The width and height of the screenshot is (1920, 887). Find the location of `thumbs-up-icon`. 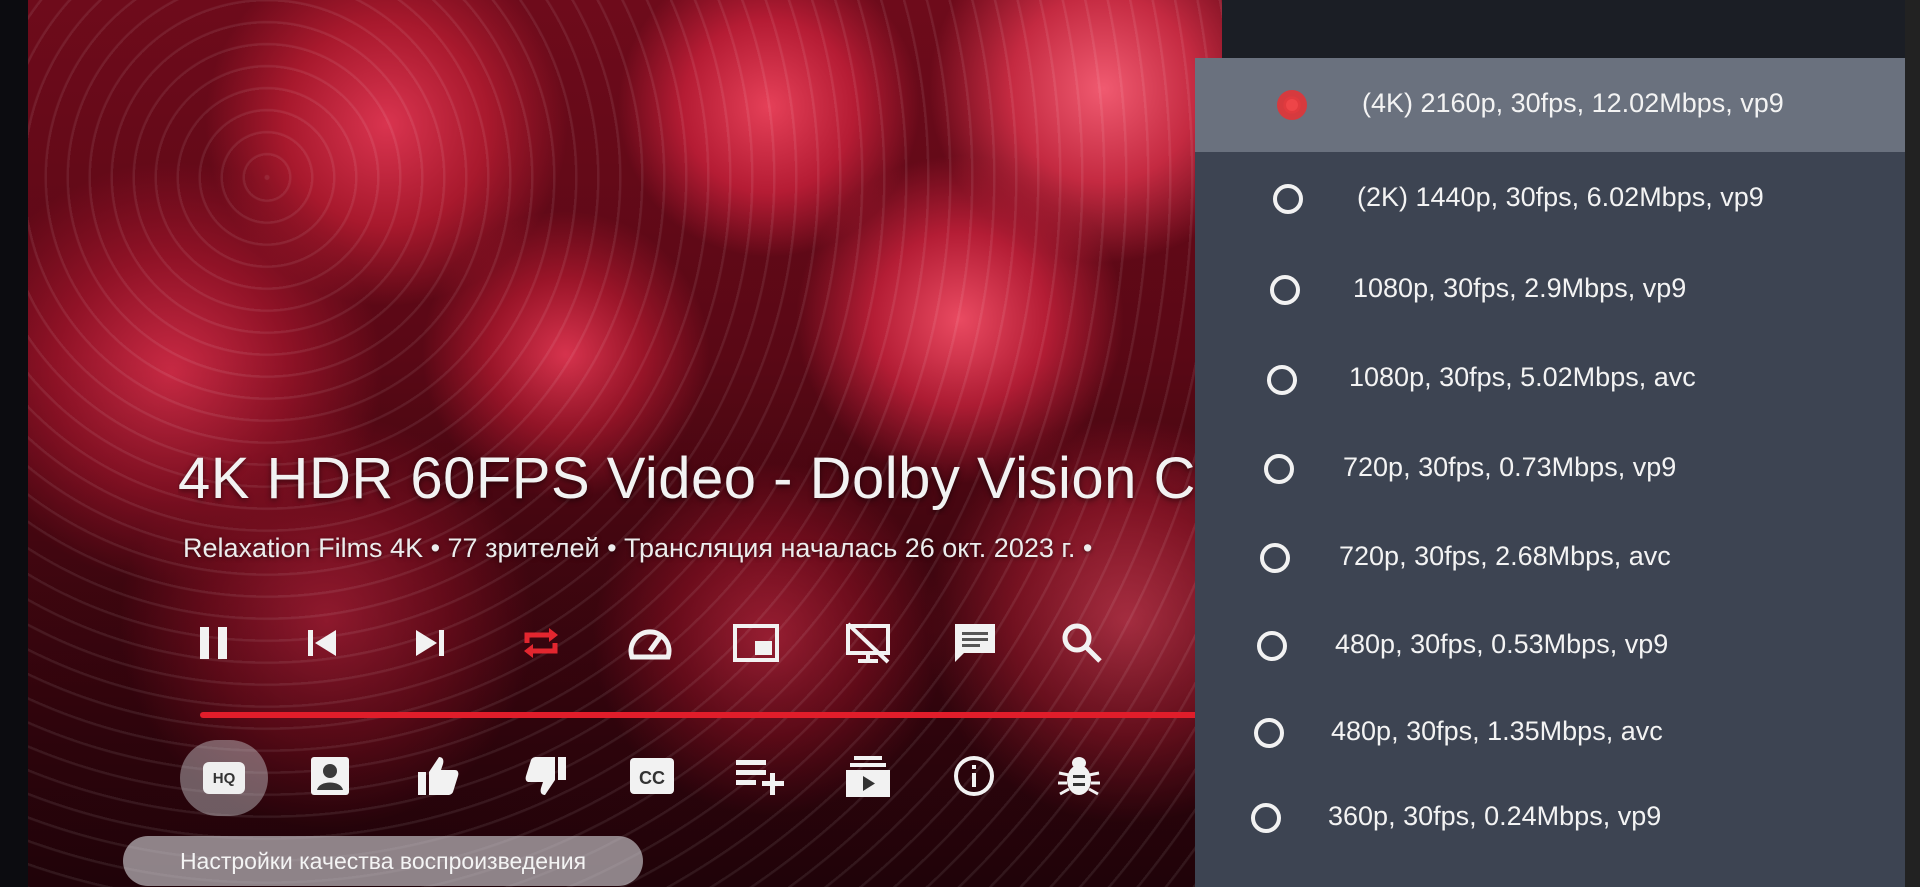

thumbs-up-icon is located at coordinates (438, 776).